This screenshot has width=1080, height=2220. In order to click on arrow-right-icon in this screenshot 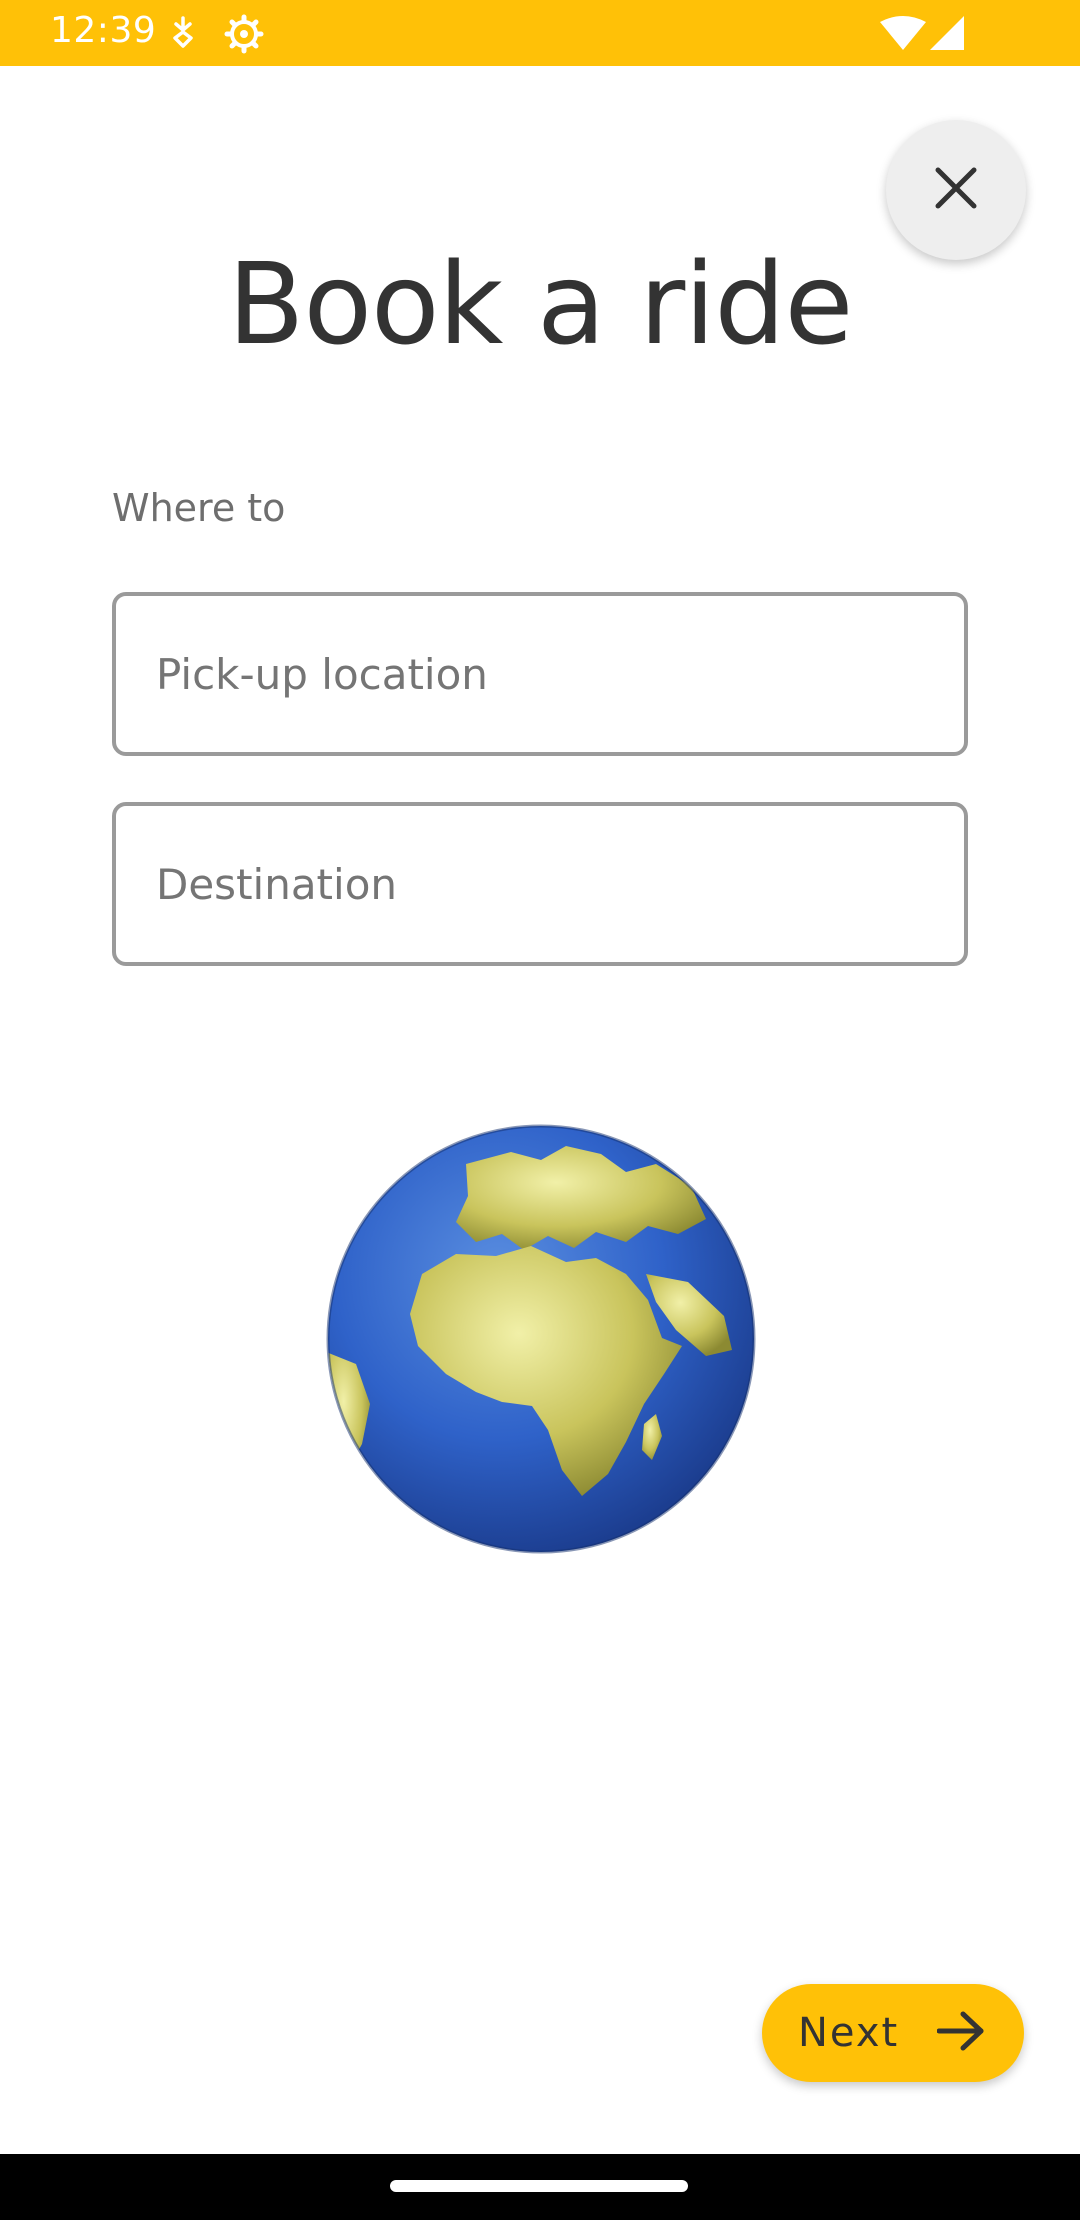, I will do `click(960, 2033)`.